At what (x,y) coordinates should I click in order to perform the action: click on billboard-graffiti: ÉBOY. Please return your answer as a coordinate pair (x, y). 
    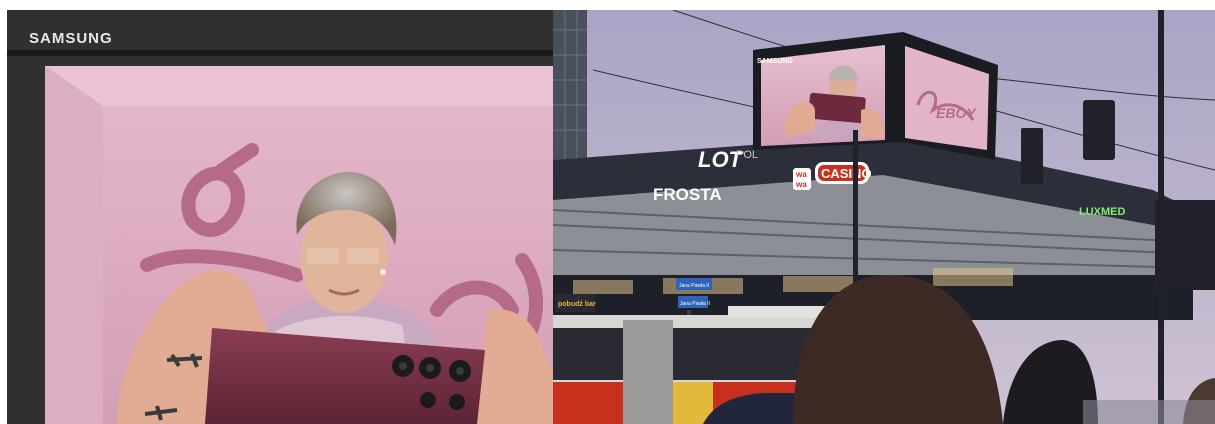
    Looking at the image, I should click on (956, 113).